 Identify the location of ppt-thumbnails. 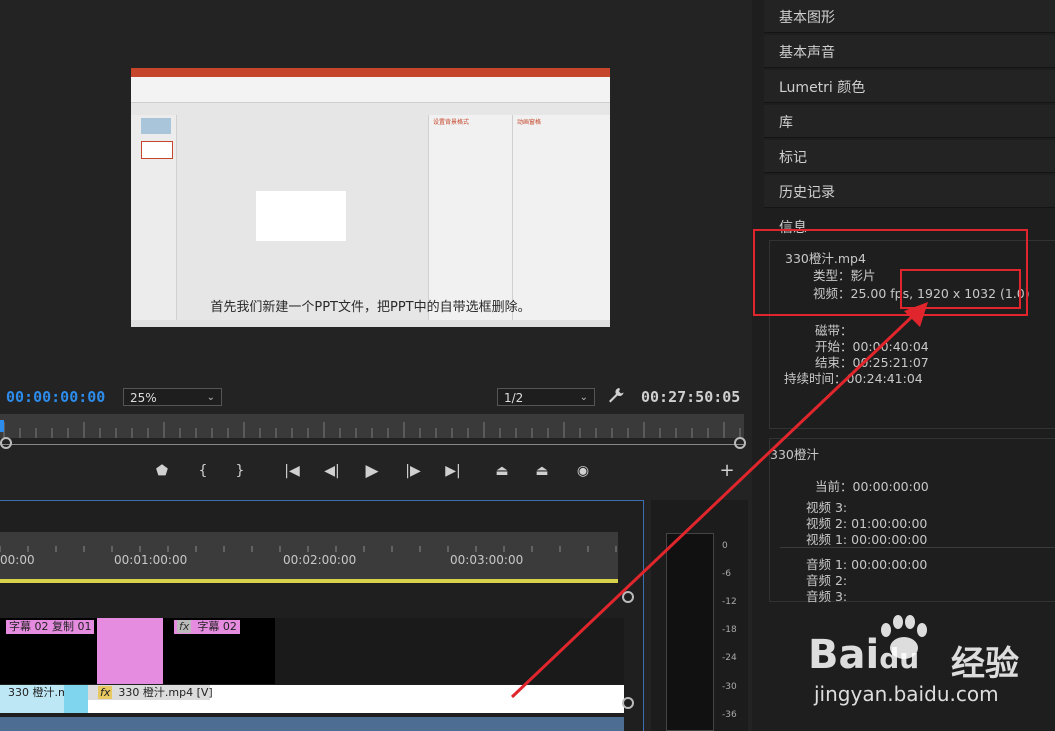
(154, 218).